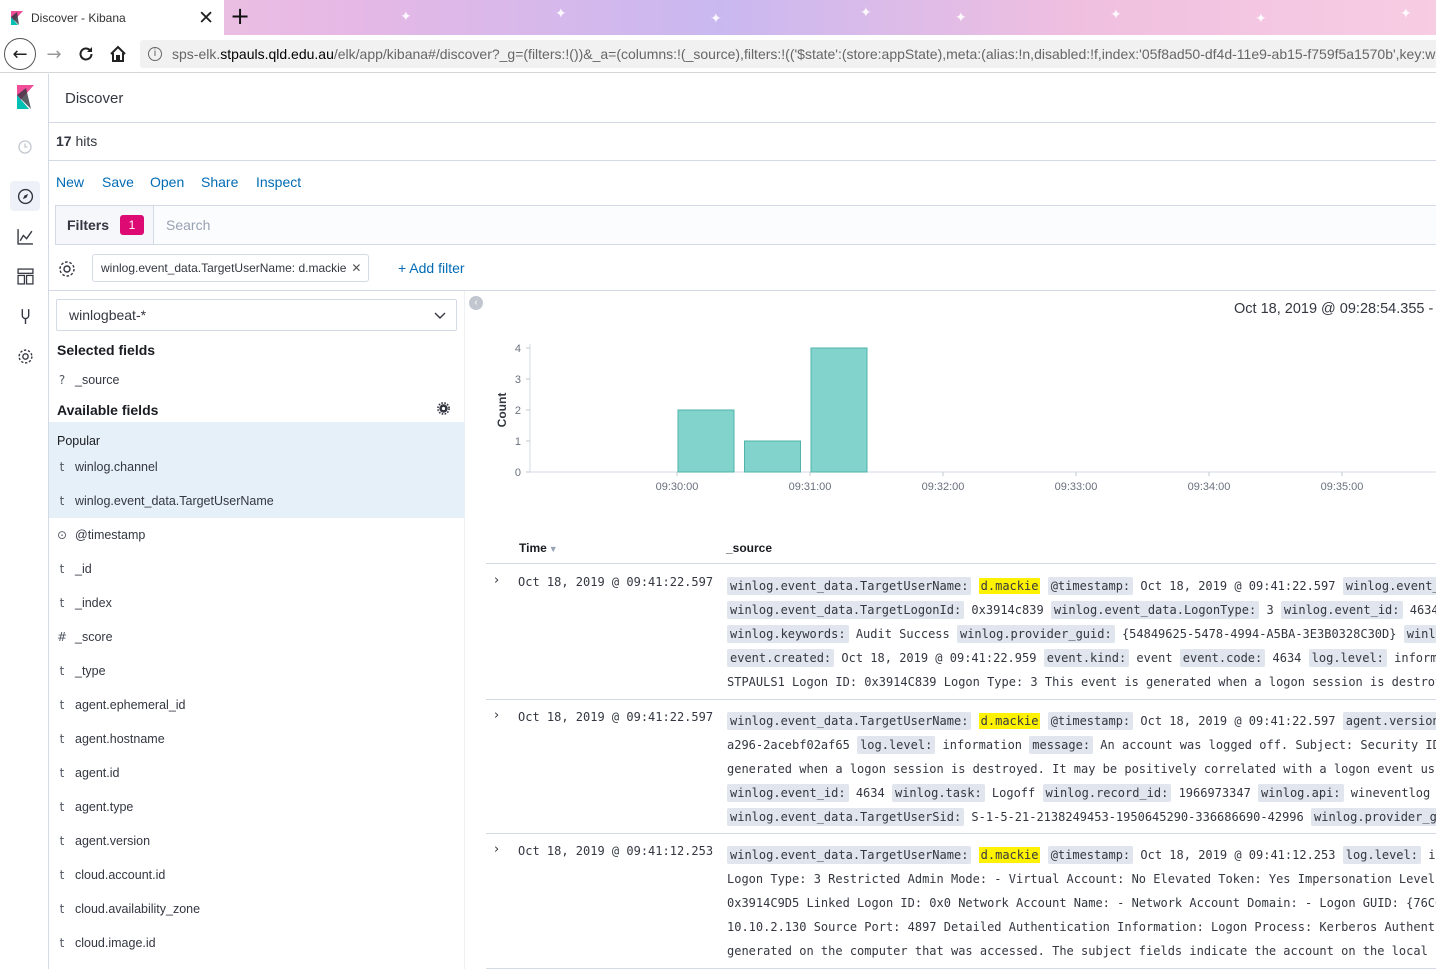  What do you see at coordinates (846, 817) in the screenshot?
I see `field-key: winlog.event_data.TargetUserSid:` at bounding box center [846, 817].